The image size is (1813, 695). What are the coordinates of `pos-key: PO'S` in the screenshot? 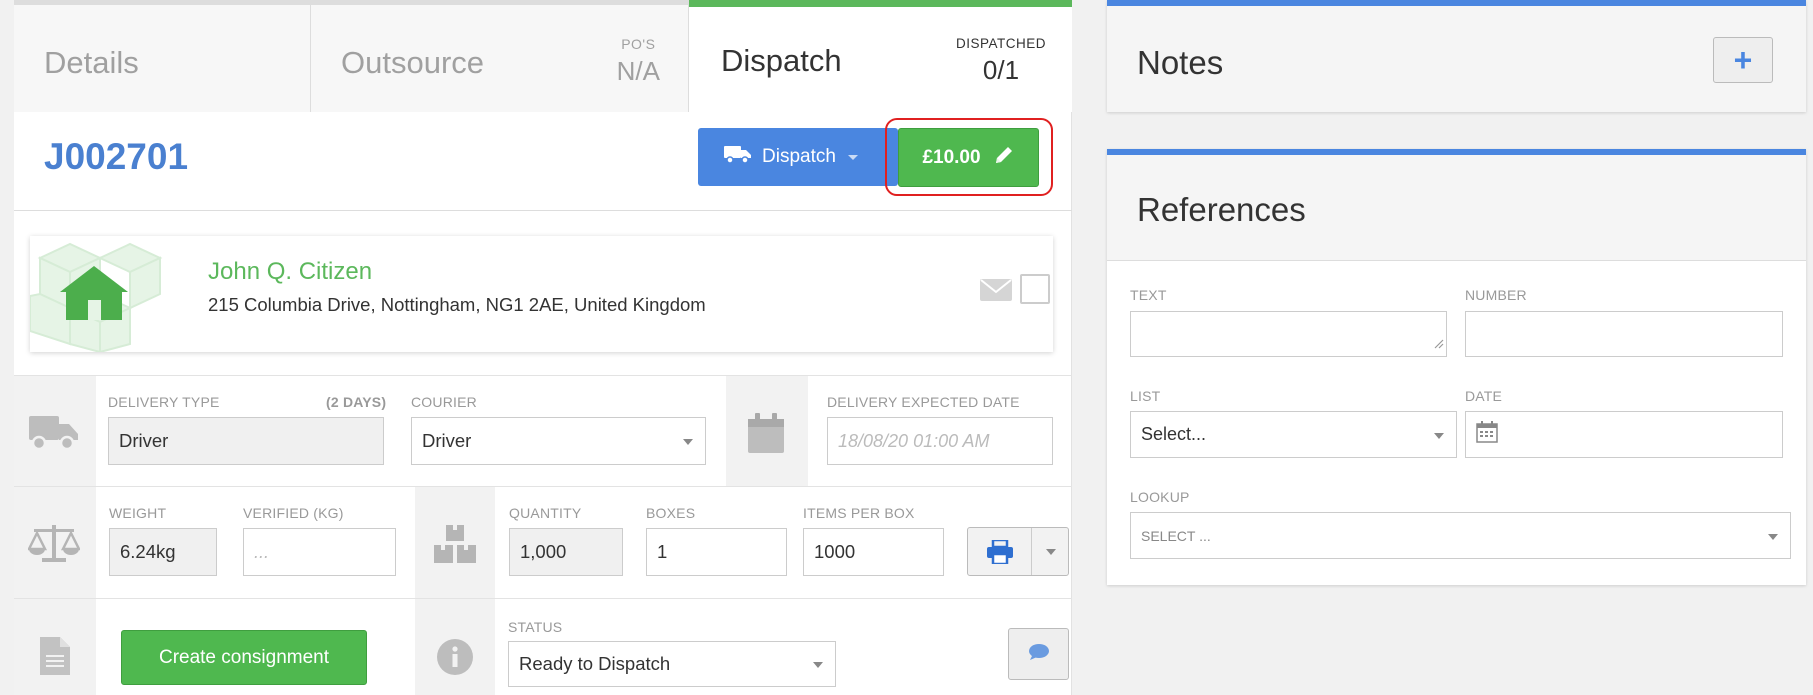 It's located at (638, 44).